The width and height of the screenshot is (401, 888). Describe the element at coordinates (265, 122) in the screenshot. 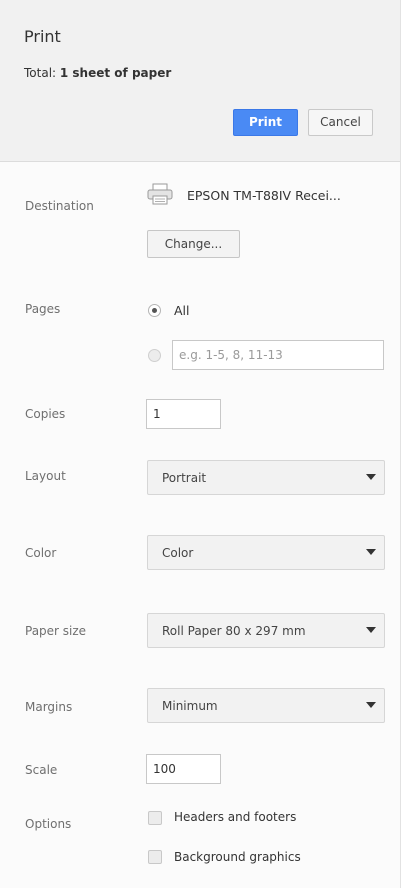

I see `print-button: Print` at that location.